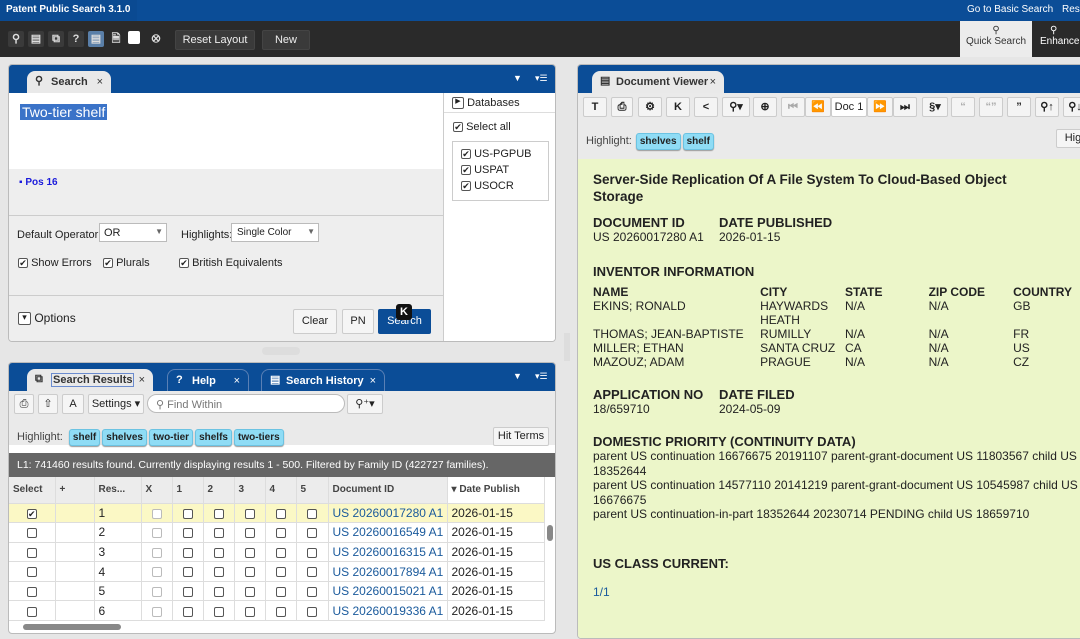 The image size is (1080, 639). Describe the element at coordinates (996, 39) in the screenshot. I see `quick-search-tab: ⚲ Quick Search` at that location.